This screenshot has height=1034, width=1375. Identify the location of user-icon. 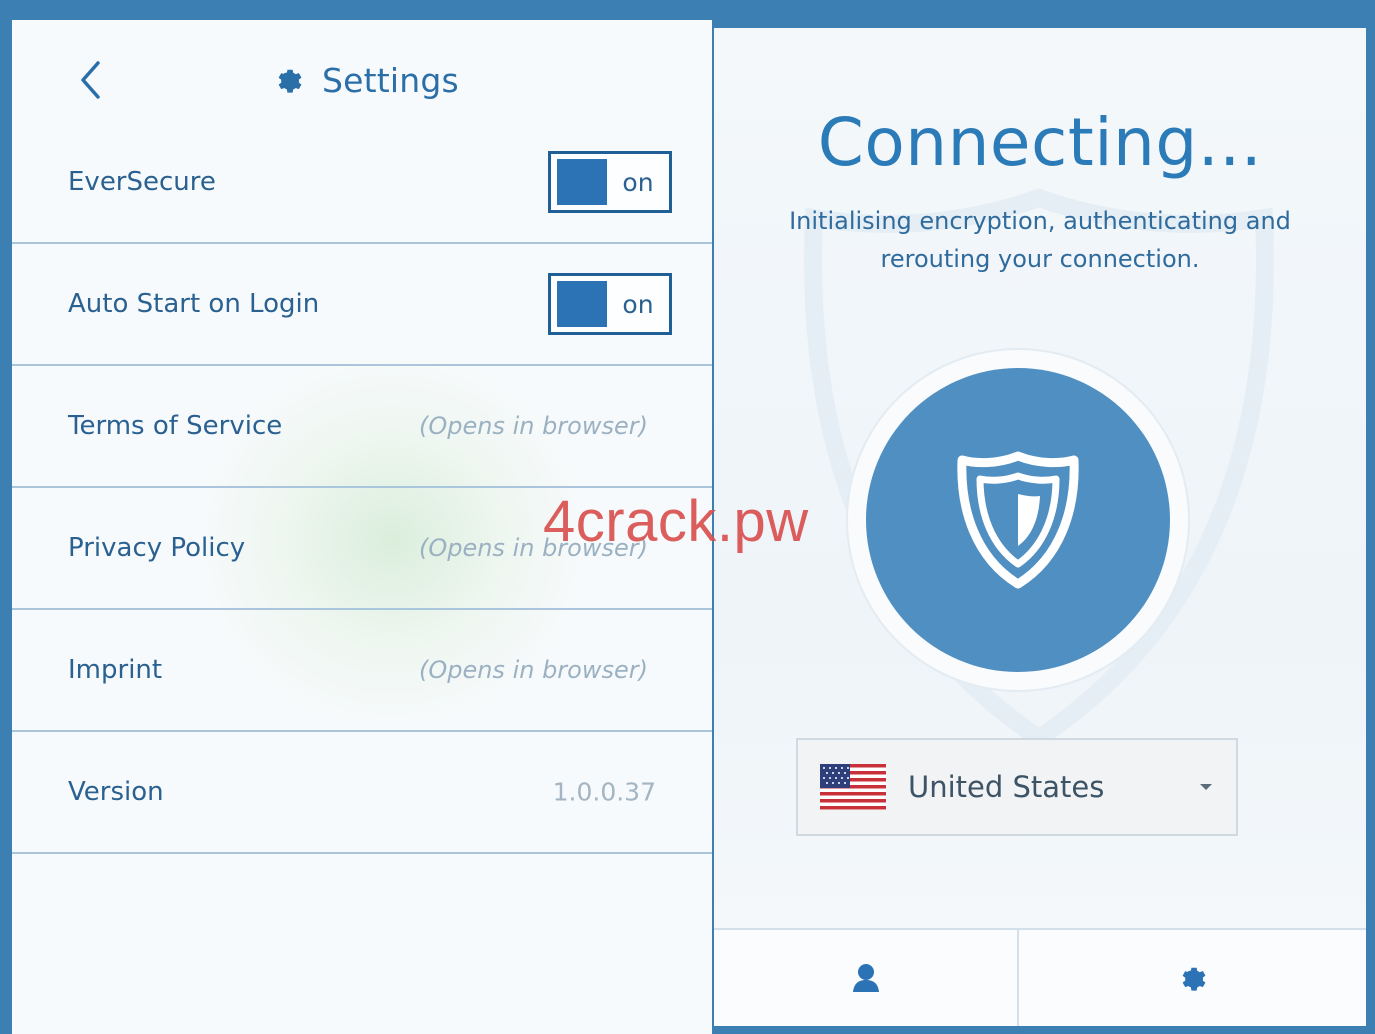
(865, 978).